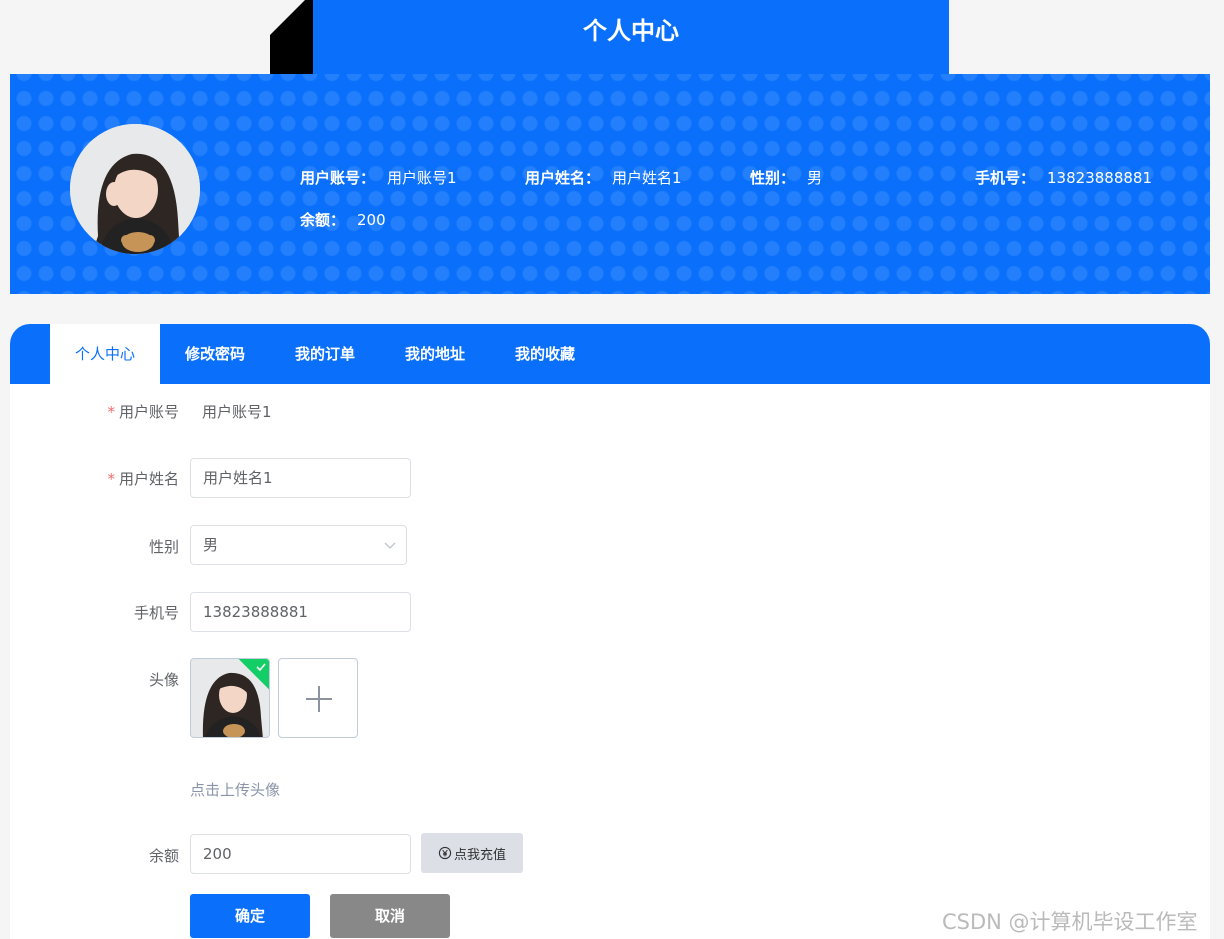 The width and height of the screenshot is (1224, 939). Describe the element at coordinates (323, 220) in the screenshot. I see `banner-balance-label: 余额：` at that location.